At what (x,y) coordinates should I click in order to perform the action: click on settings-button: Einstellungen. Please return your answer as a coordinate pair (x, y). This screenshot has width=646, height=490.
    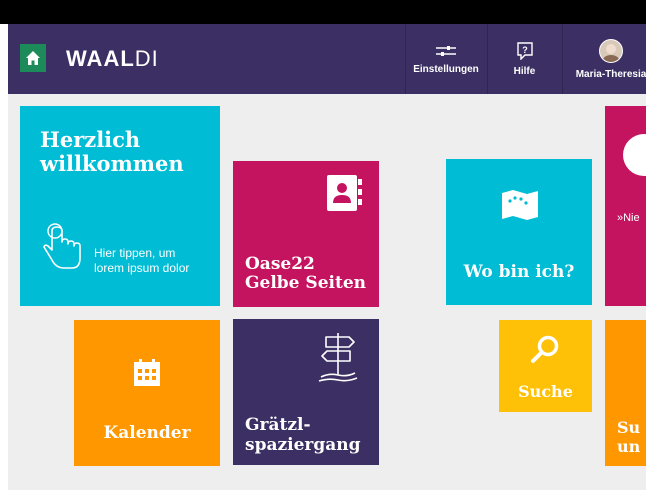
    Looking at the image, I should click on (446, 59).